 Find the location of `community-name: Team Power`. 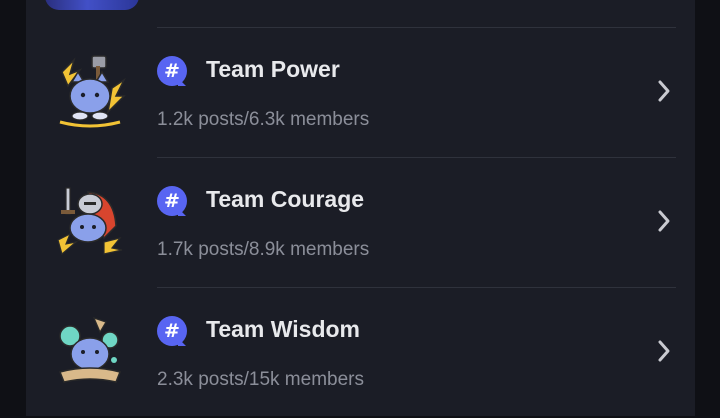

community-name: Team Power is located at coordinates (273, 69).